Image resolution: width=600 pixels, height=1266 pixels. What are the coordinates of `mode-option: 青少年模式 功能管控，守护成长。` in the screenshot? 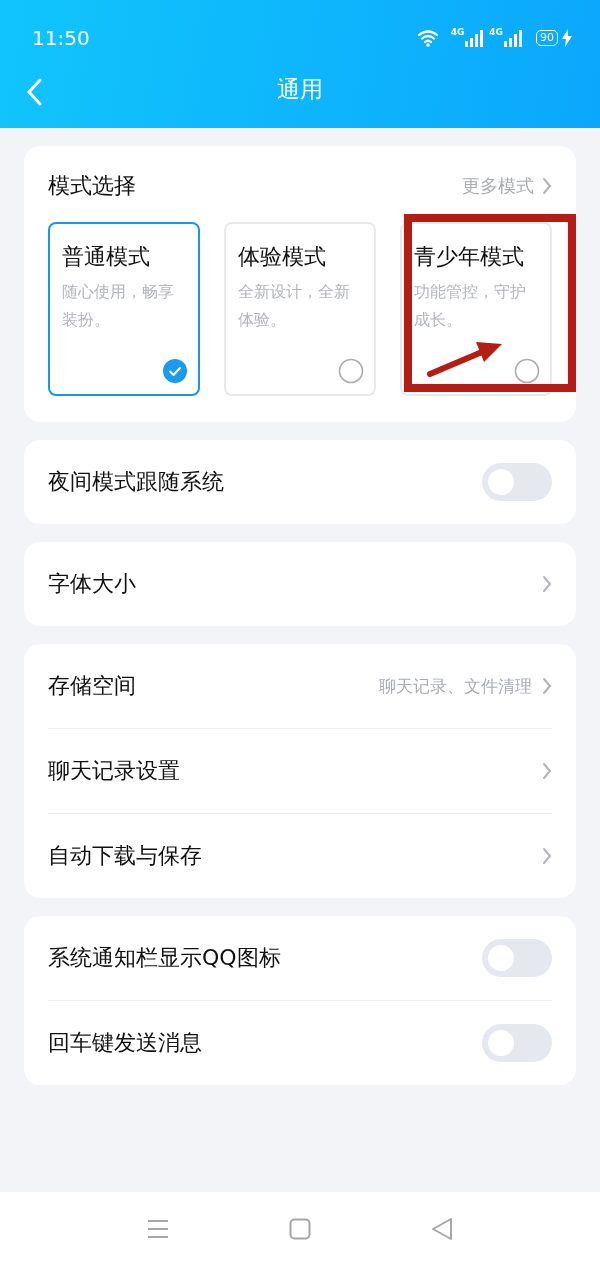 It's located at (476, 309).